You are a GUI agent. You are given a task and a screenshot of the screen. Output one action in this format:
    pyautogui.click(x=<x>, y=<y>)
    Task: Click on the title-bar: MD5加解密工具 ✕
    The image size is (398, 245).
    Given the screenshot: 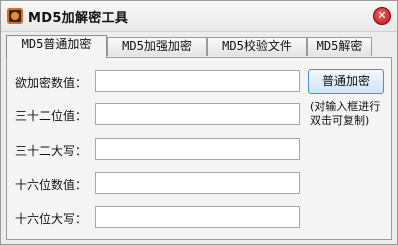 What is the action you would take?
    pyautogui.click(x=199, y=16)
    